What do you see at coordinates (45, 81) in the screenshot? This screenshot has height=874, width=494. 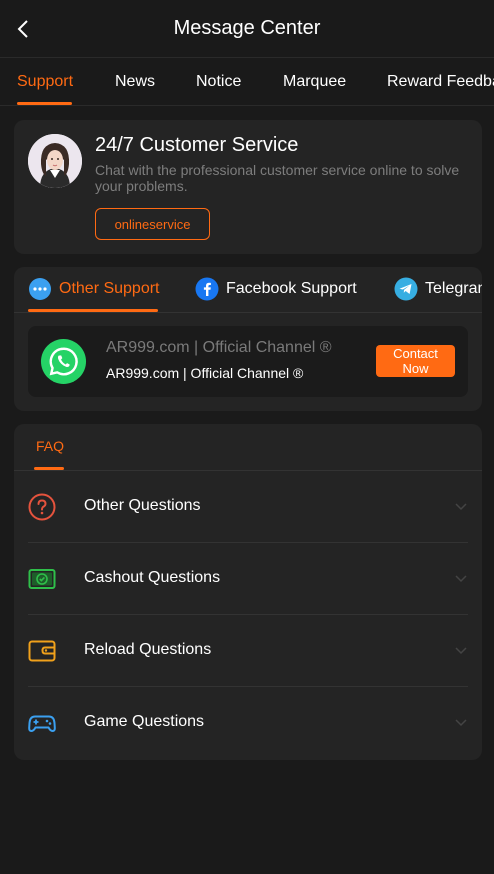 I see `tab-support: Support` at bounding box center [45, 81].